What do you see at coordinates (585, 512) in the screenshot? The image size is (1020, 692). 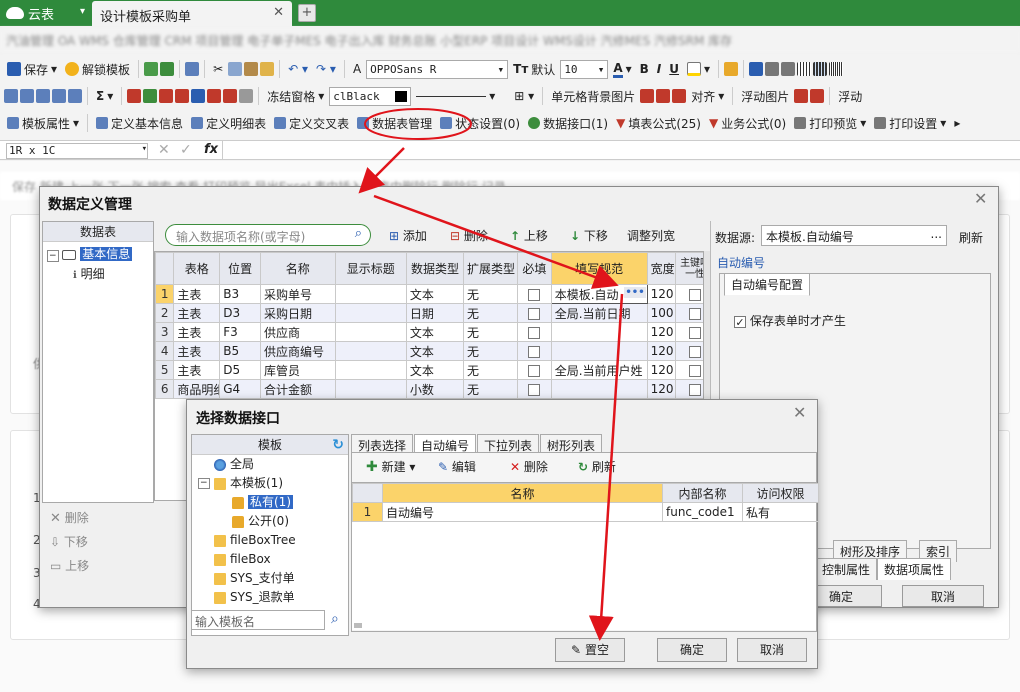 I see `table-row: 1 自动编号 func_code1 私有` at bounding box center [585, 512].